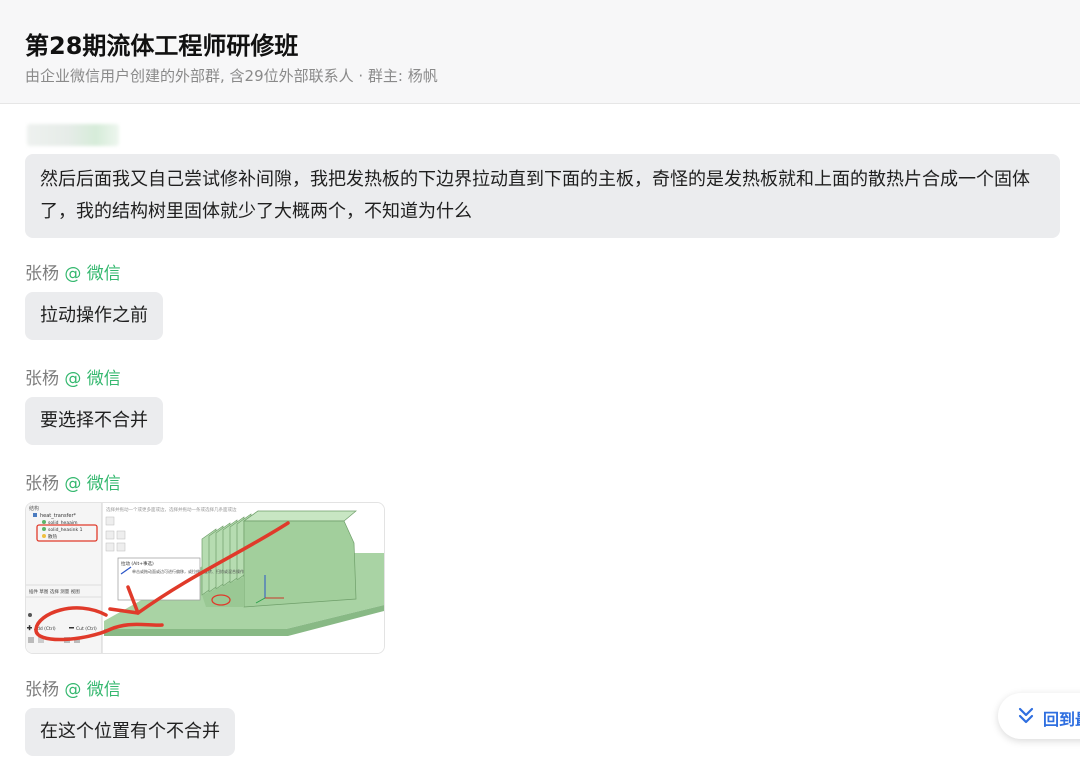 This screenshot has height=766, width=1080. Describe the element at coordinates (1061, 719) in the screenshot. I see `back-to-latest-label: 回到最新` at that location.